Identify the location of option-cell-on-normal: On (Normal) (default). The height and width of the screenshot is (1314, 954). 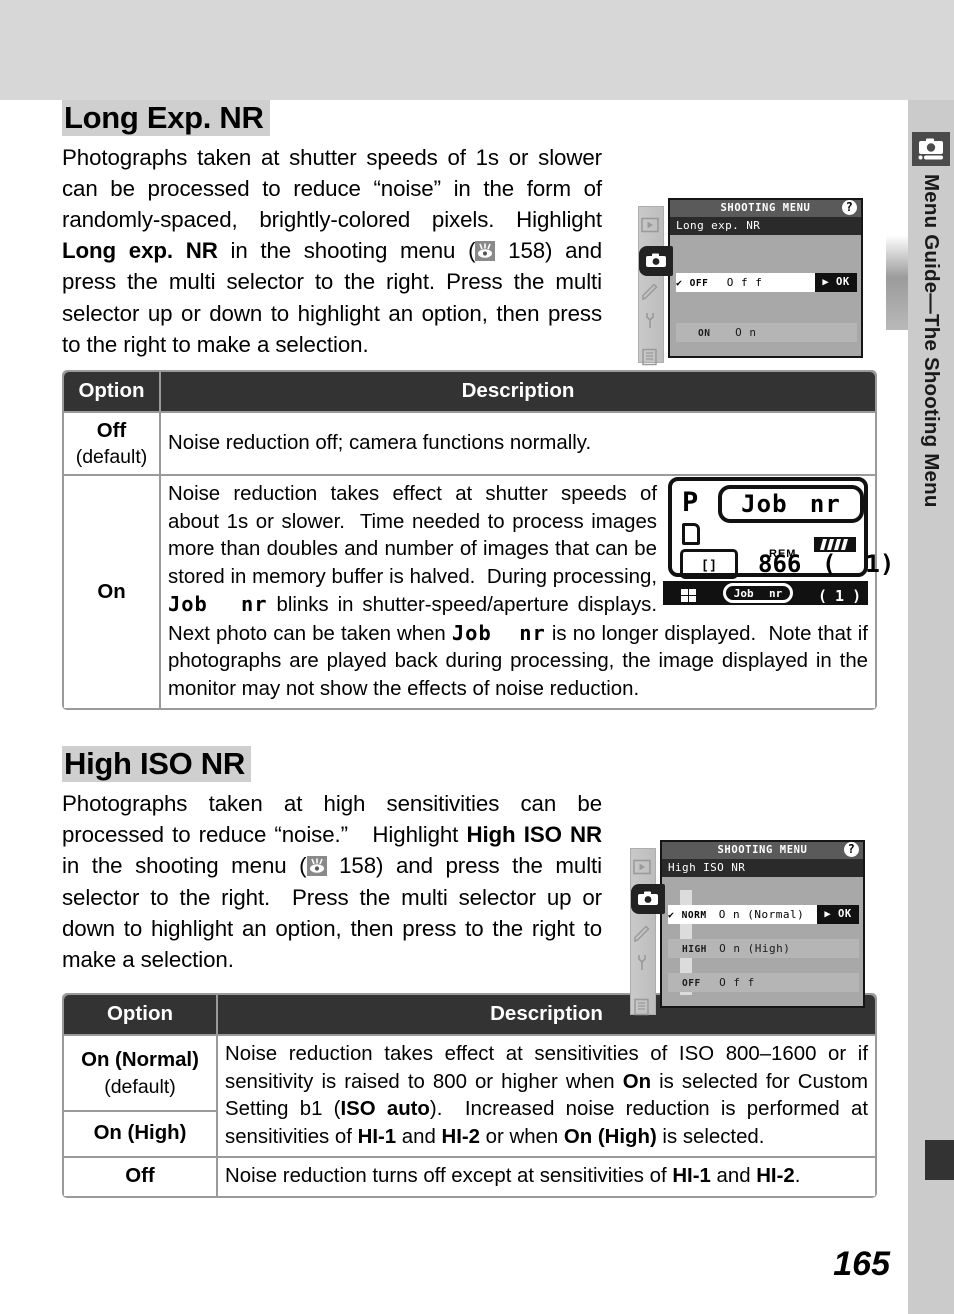
(140, 1073).